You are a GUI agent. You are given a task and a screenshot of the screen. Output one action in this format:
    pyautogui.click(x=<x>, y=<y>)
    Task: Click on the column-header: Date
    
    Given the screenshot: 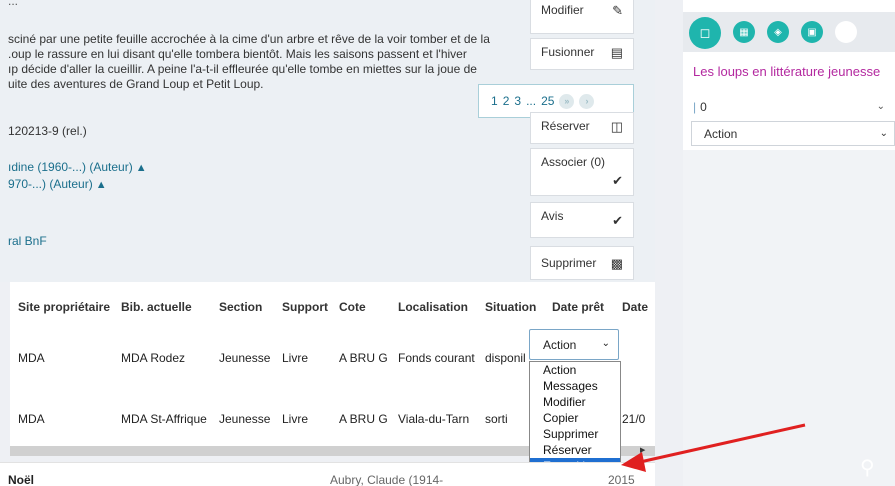 What is the action you would take?
    pyautogui.click(x=635, y=307)
    